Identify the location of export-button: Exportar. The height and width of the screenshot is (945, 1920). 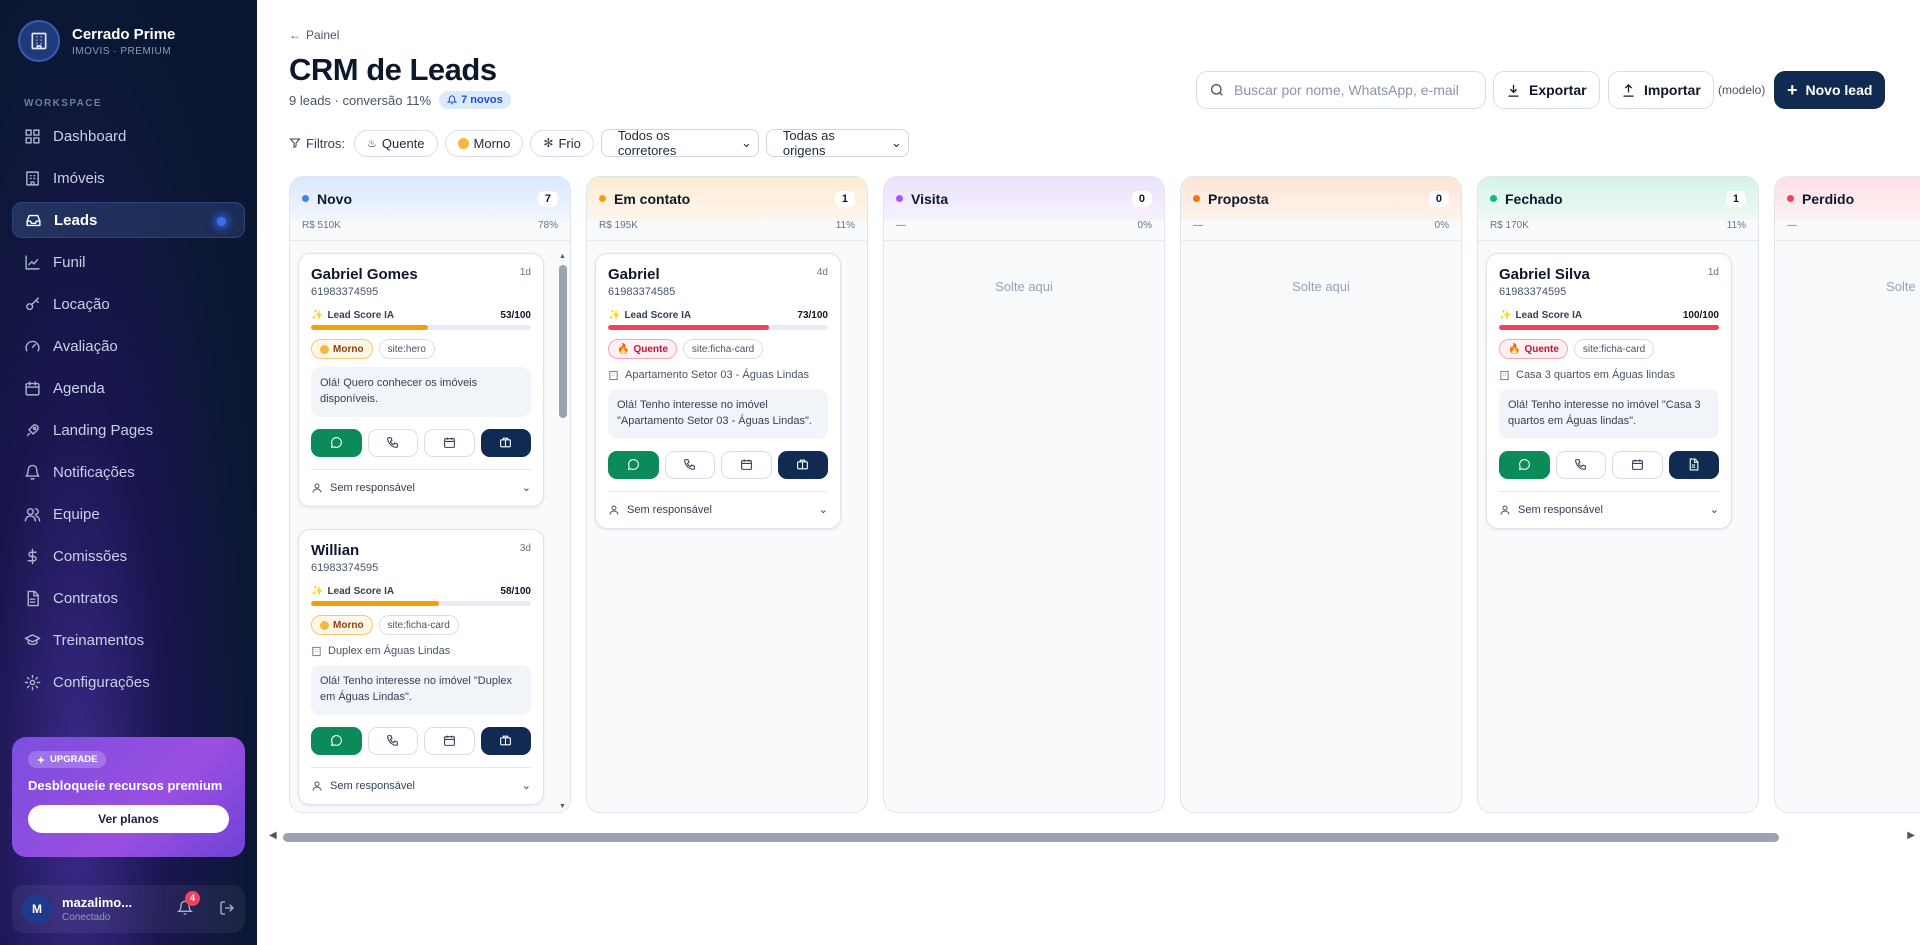
(1546, 90).